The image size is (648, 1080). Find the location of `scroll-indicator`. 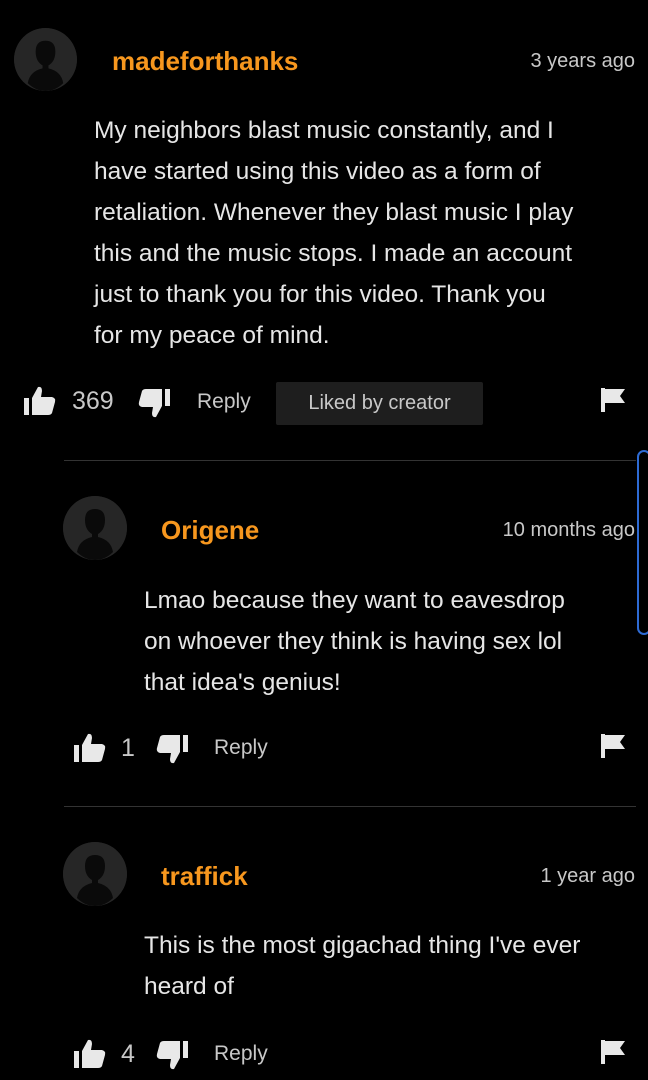

scroll-indicator is located at coordinates (642, 542).